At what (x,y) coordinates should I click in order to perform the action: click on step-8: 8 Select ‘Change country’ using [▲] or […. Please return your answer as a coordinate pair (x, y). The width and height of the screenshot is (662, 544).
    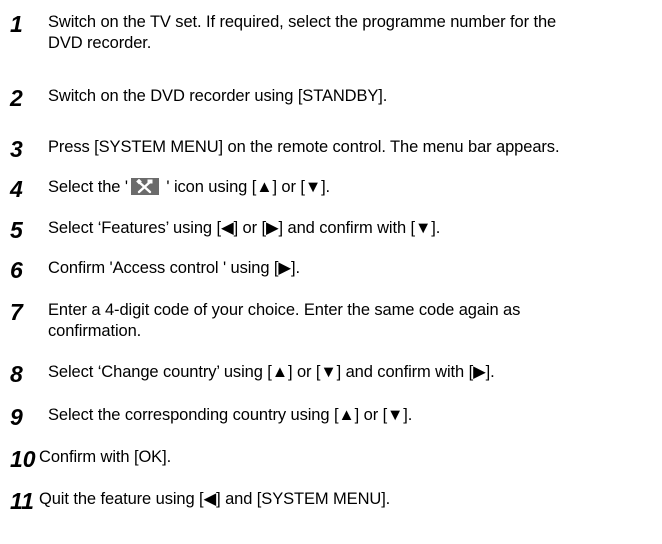
    Looking at the image, I should click on (335, 374).